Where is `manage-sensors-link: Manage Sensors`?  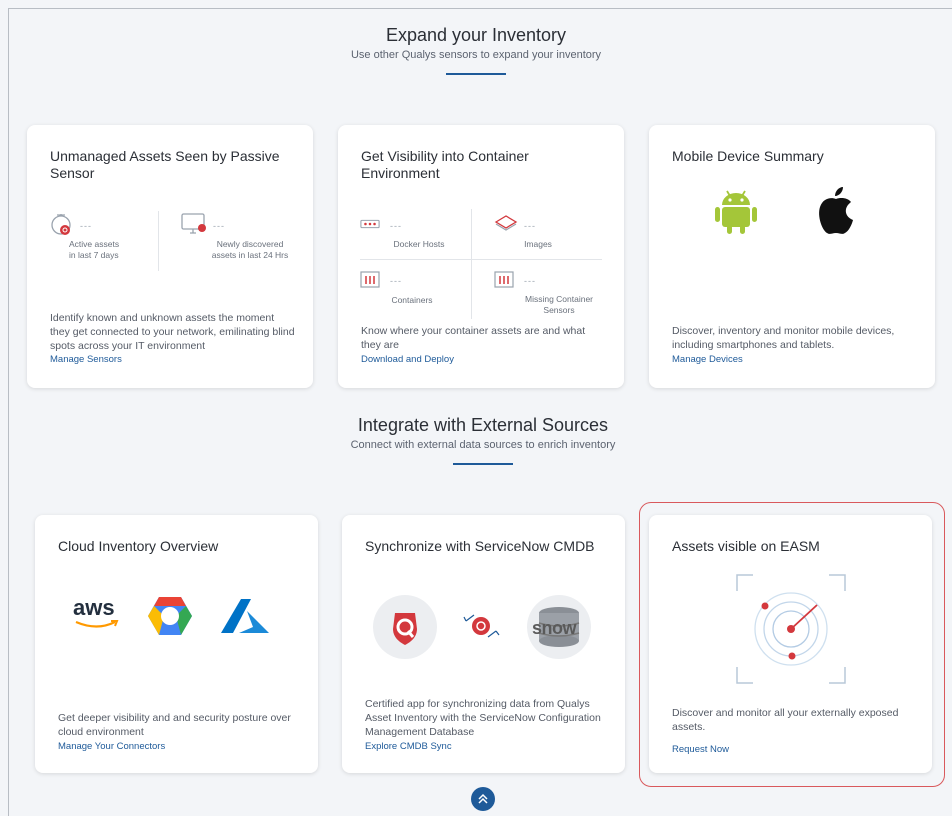 manage-sensors-link: Manage Sensors is located at coordinates (86, 359).